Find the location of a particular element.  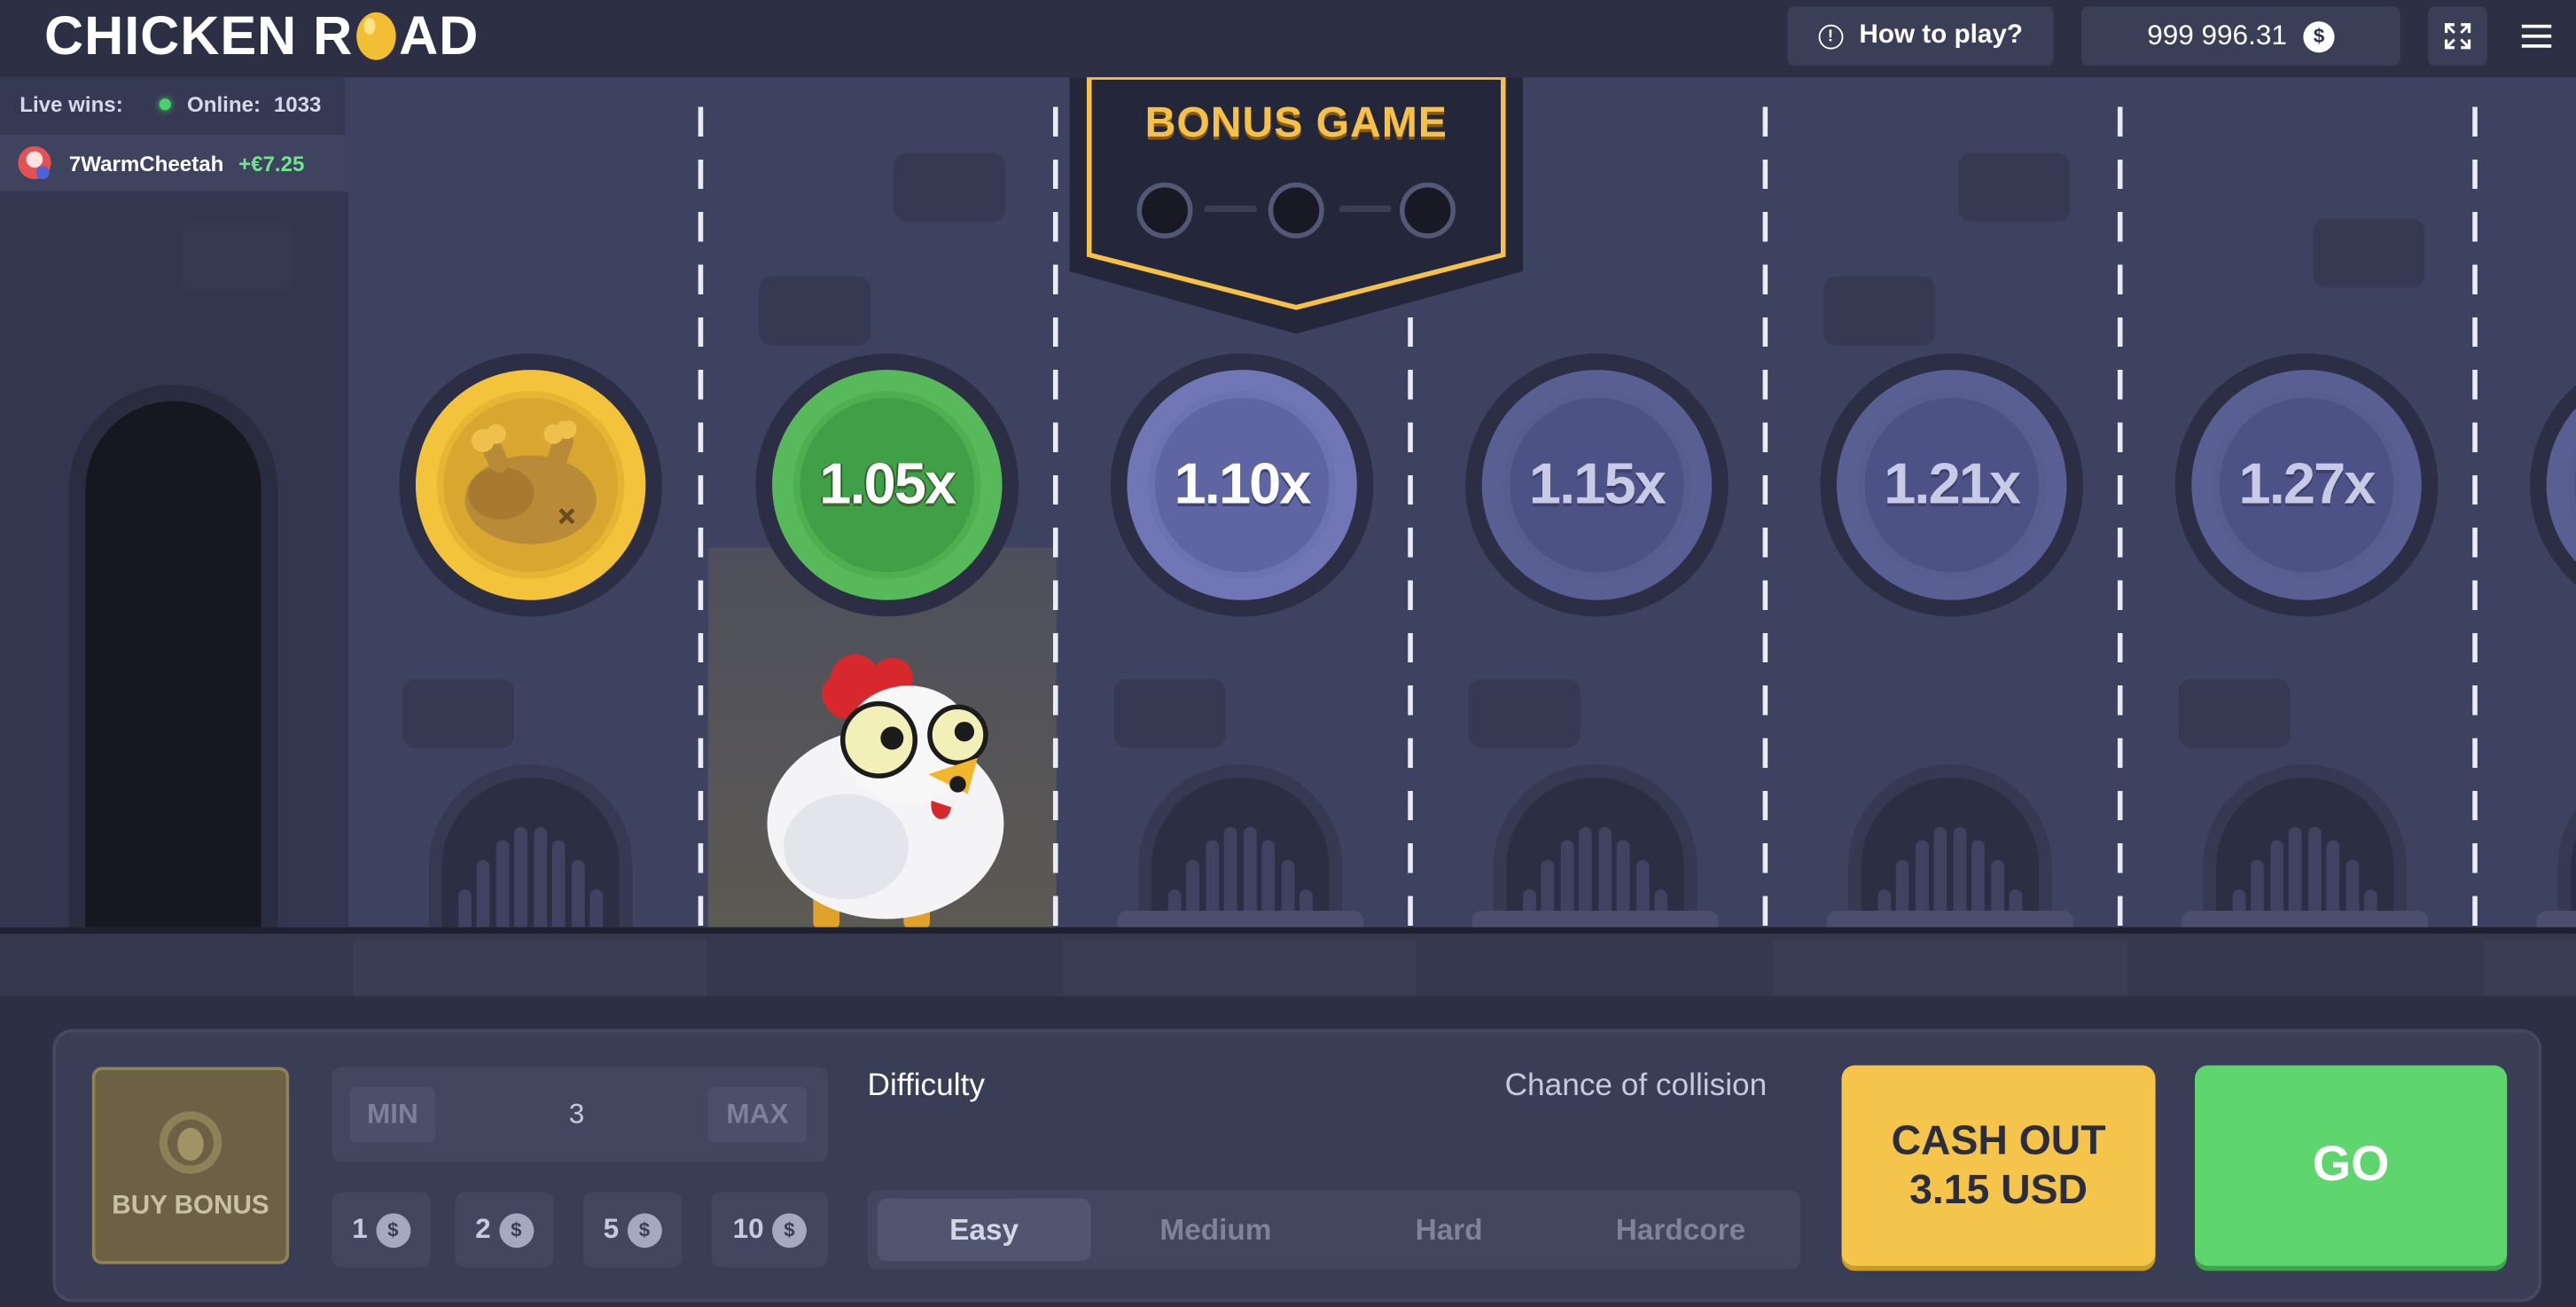

top-bar: CHICKEN R AD ! How to play? 999 996.31 $ is located at coordinates (1288, 39).